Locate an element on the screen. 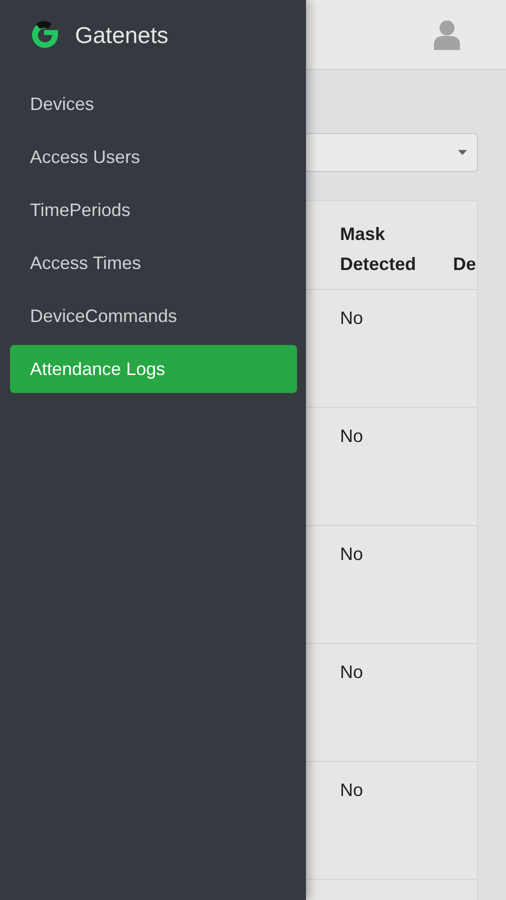  sidebar-item: DeviceCommands is located at coordinates (153, 316).